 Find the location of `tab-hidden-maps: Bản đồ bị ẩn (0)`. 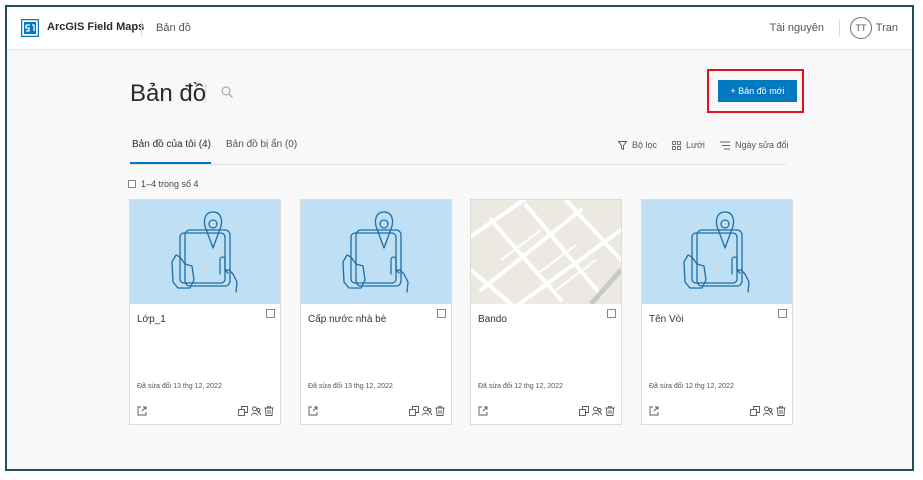

tab-hidden-maps: Bản đồ bị ẩn (0) is located at coordinates (261, 144).